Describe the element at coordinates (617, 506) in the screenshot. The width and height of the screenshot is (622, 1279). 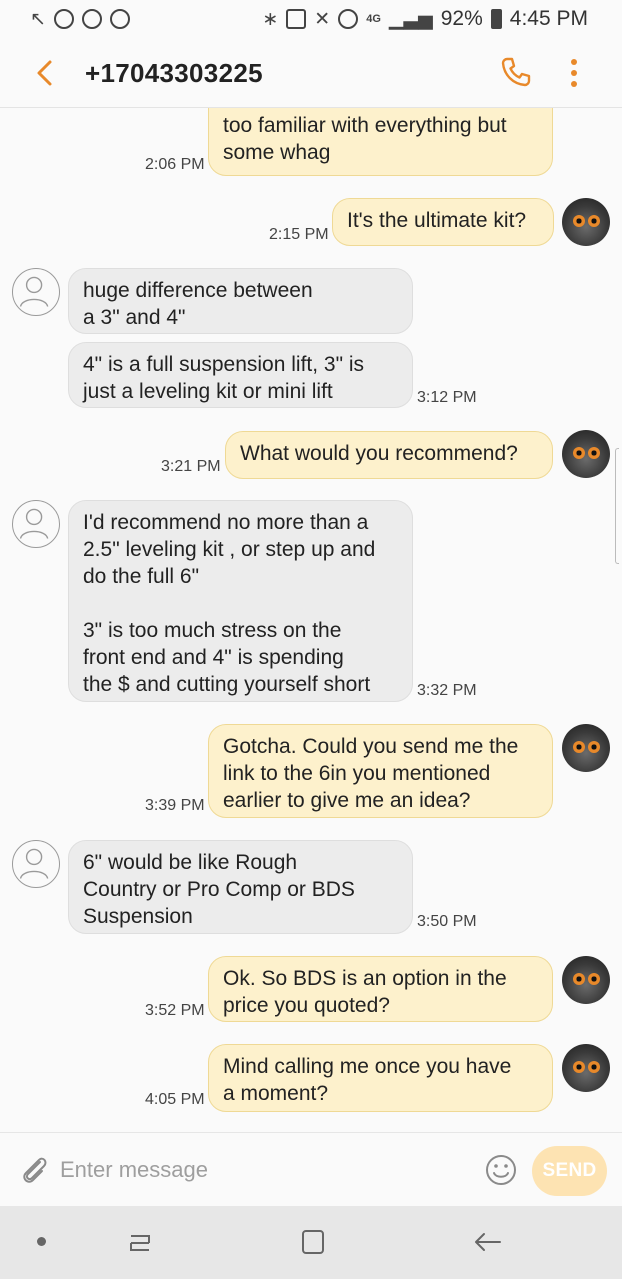
I see `scrollbar` at that location.